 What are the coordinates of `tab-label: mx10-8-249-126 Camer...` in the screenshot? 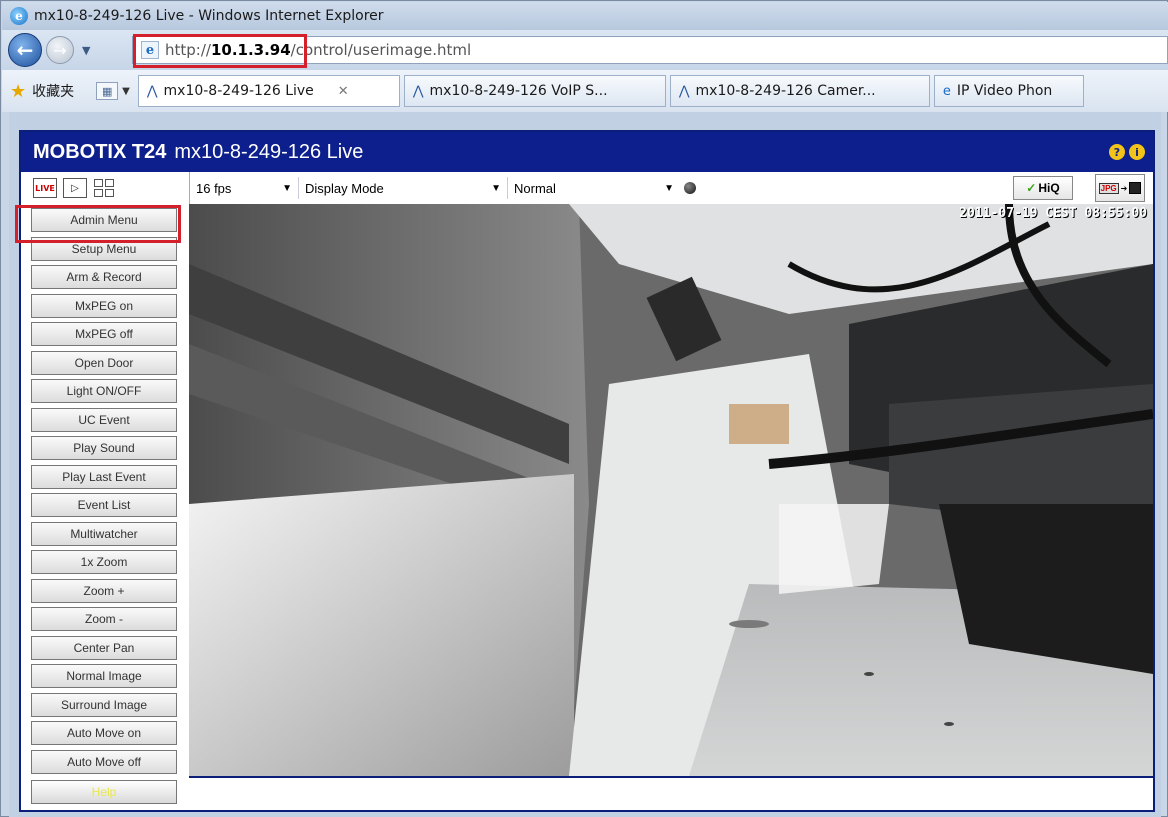 It's located at (785, 91).